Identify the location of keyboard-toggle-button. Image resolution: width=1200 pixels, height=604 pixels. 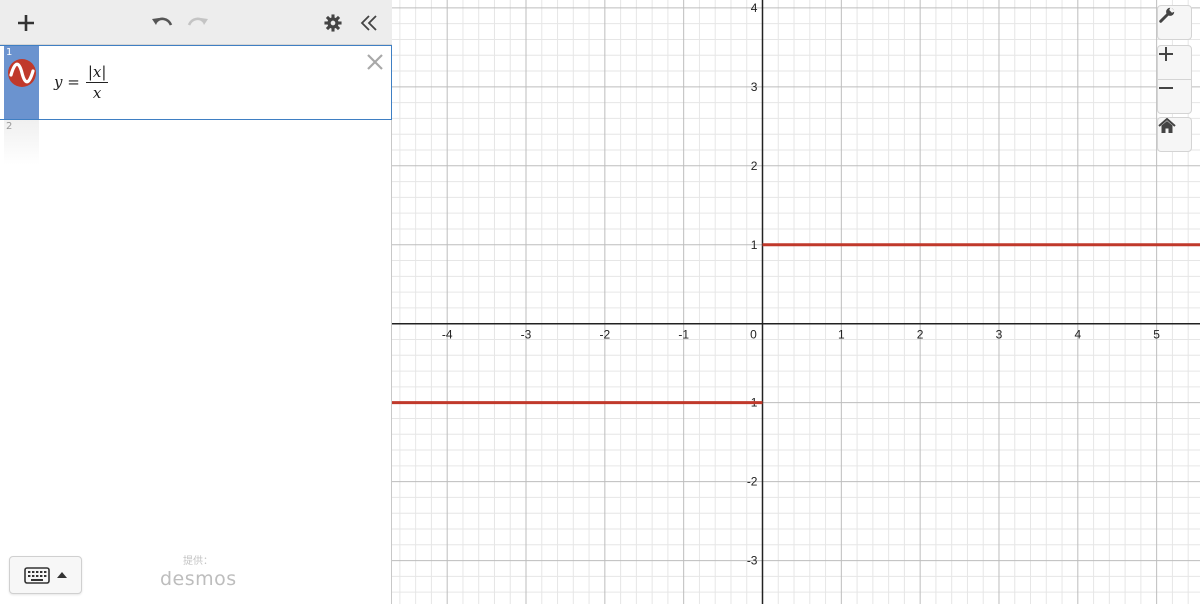
(45, 575).